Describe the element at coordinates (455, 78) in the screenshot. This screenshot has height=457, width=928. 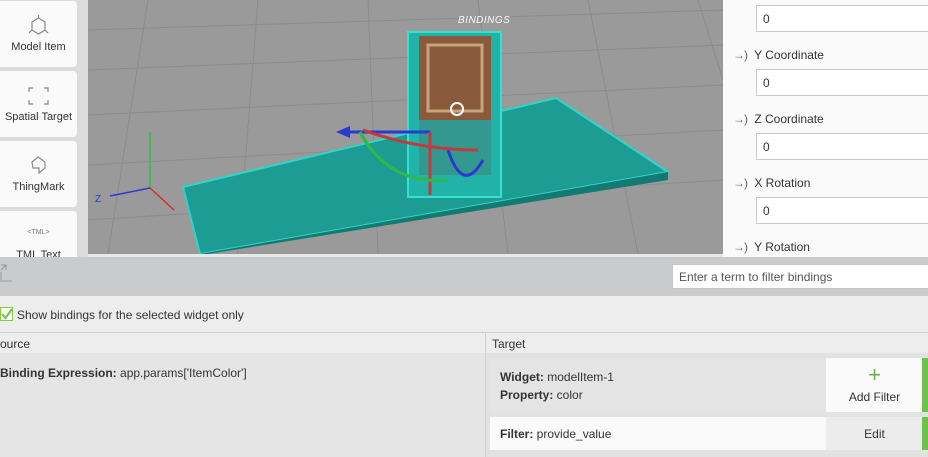
I see `board-image` at that location.